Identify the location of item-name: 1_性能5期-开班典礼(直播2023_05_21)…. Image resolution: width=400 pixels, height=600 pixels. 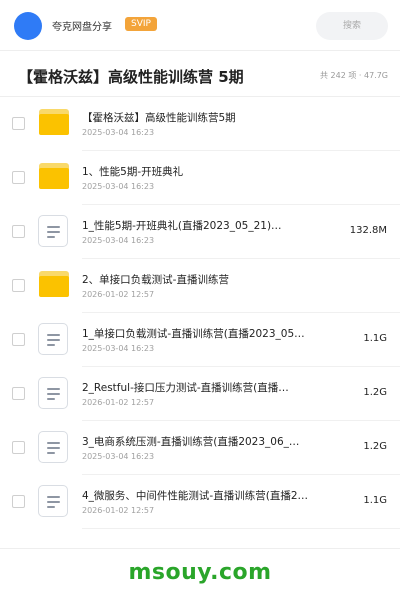
(182, 226).